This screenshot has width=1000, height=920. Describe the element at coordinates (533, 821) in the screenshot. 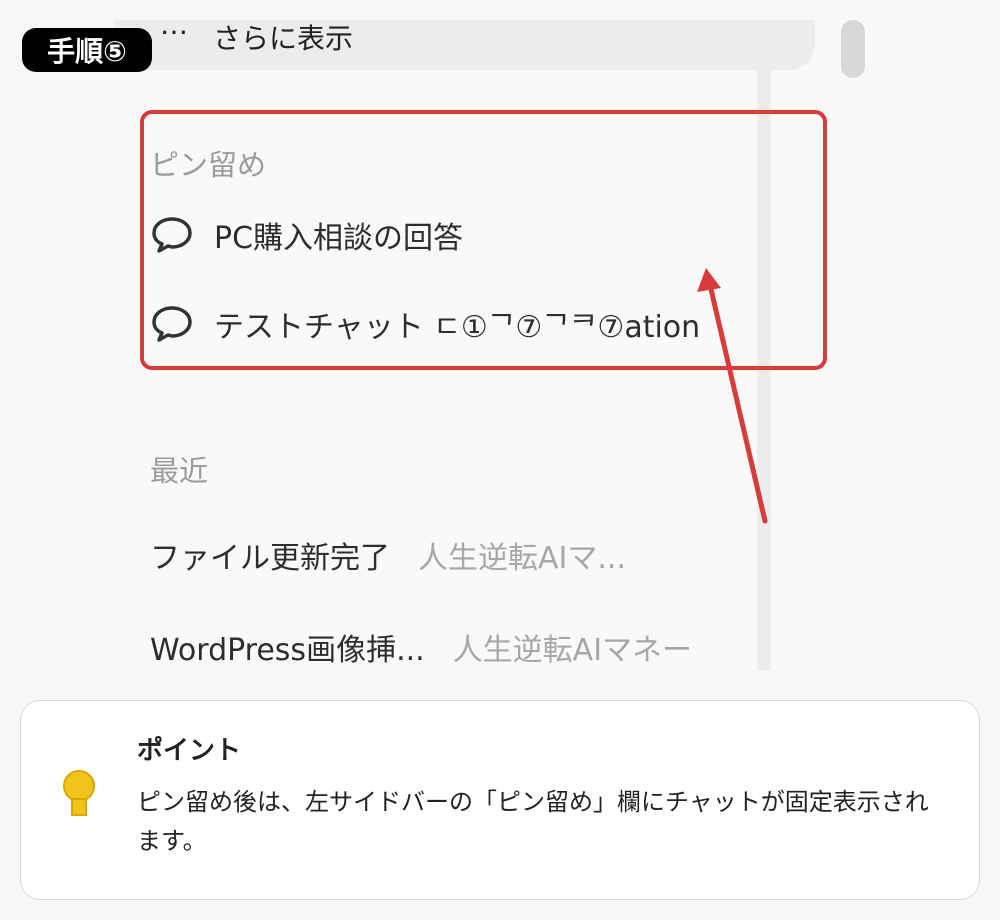

I see `point-body: ピン留め後は、左サイドバーの「ピン留め」欄にチャットが固定表示されます。` at that location.